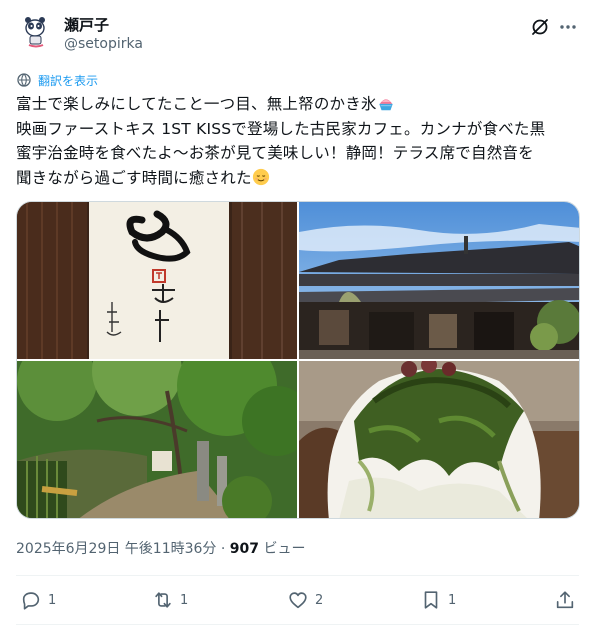 The image size is (595, 633). What do you see at coordinates (196, 104) in the screenshot?
I see `tweet-line-1: 富士で楽しみにしてたこと一つ目、無上帑のかき氷` at bounding box center [196, 104].